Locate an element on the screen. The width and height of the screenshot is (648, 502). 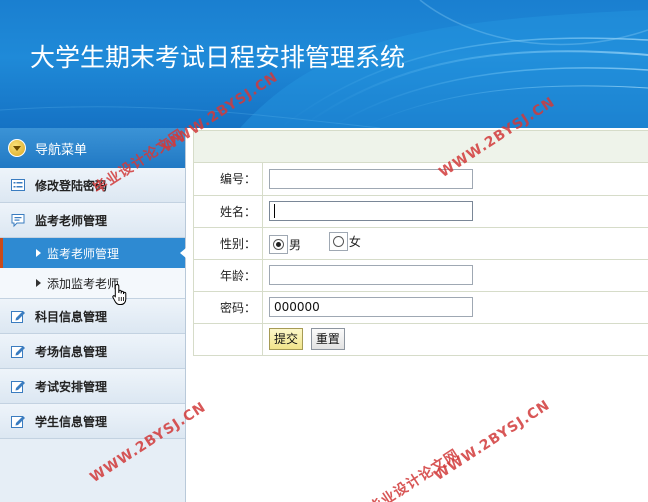
nav-menu-header-label: 导航菜单 is located at coordinates (61, 150).